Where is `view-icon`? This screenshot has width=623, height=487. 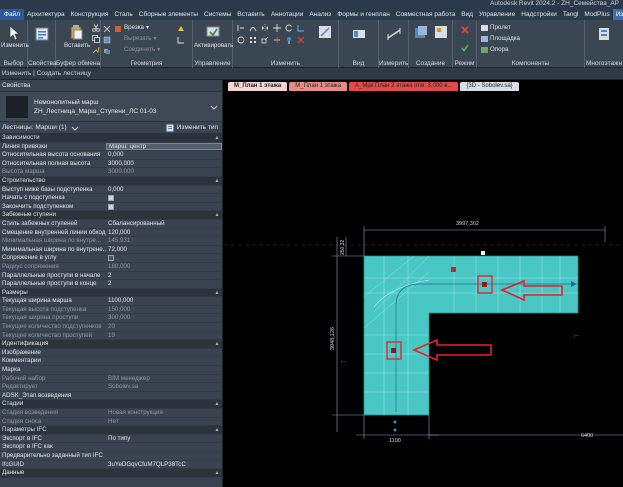 view-icon is located at coordinates (359, 34).